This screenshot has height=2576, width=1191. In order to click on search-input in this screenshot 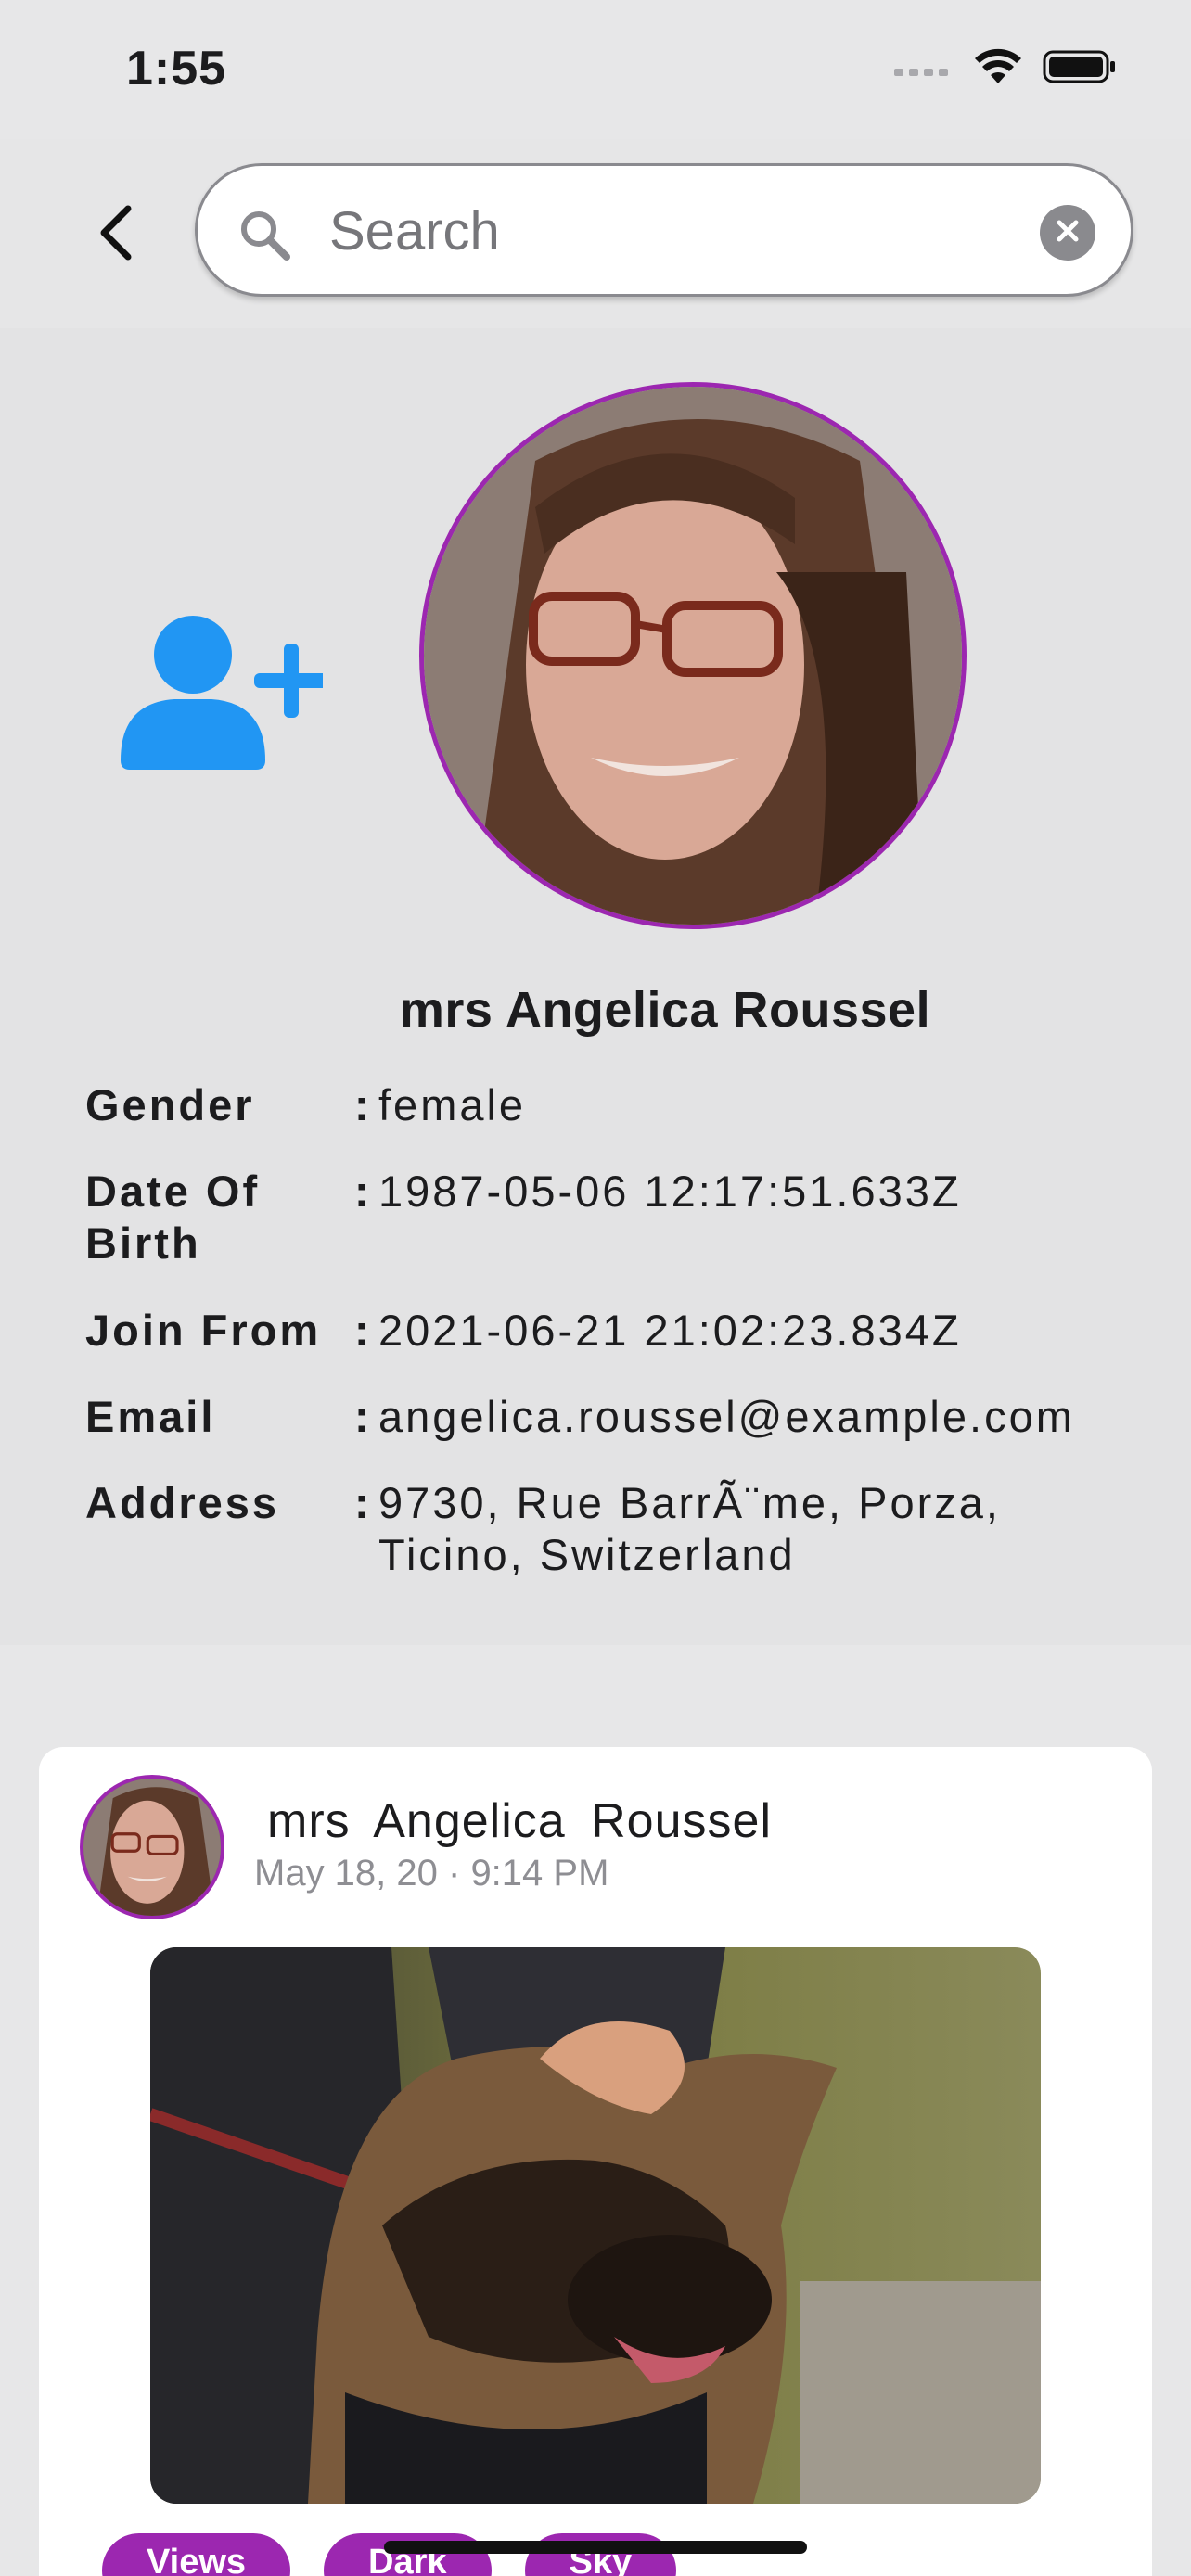, I will do `click(654, 231)`.